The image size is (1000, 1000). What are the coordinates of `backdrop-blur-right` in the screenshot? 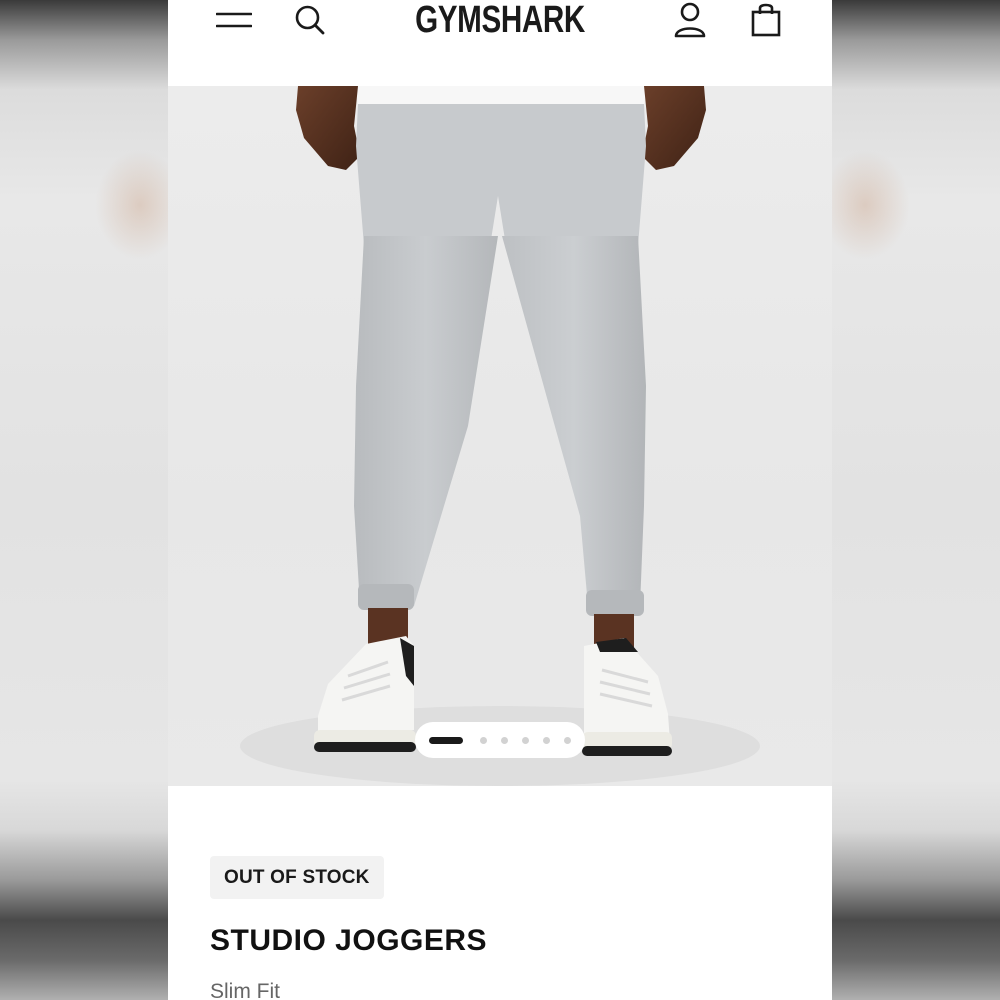 It's located at (865, 205).